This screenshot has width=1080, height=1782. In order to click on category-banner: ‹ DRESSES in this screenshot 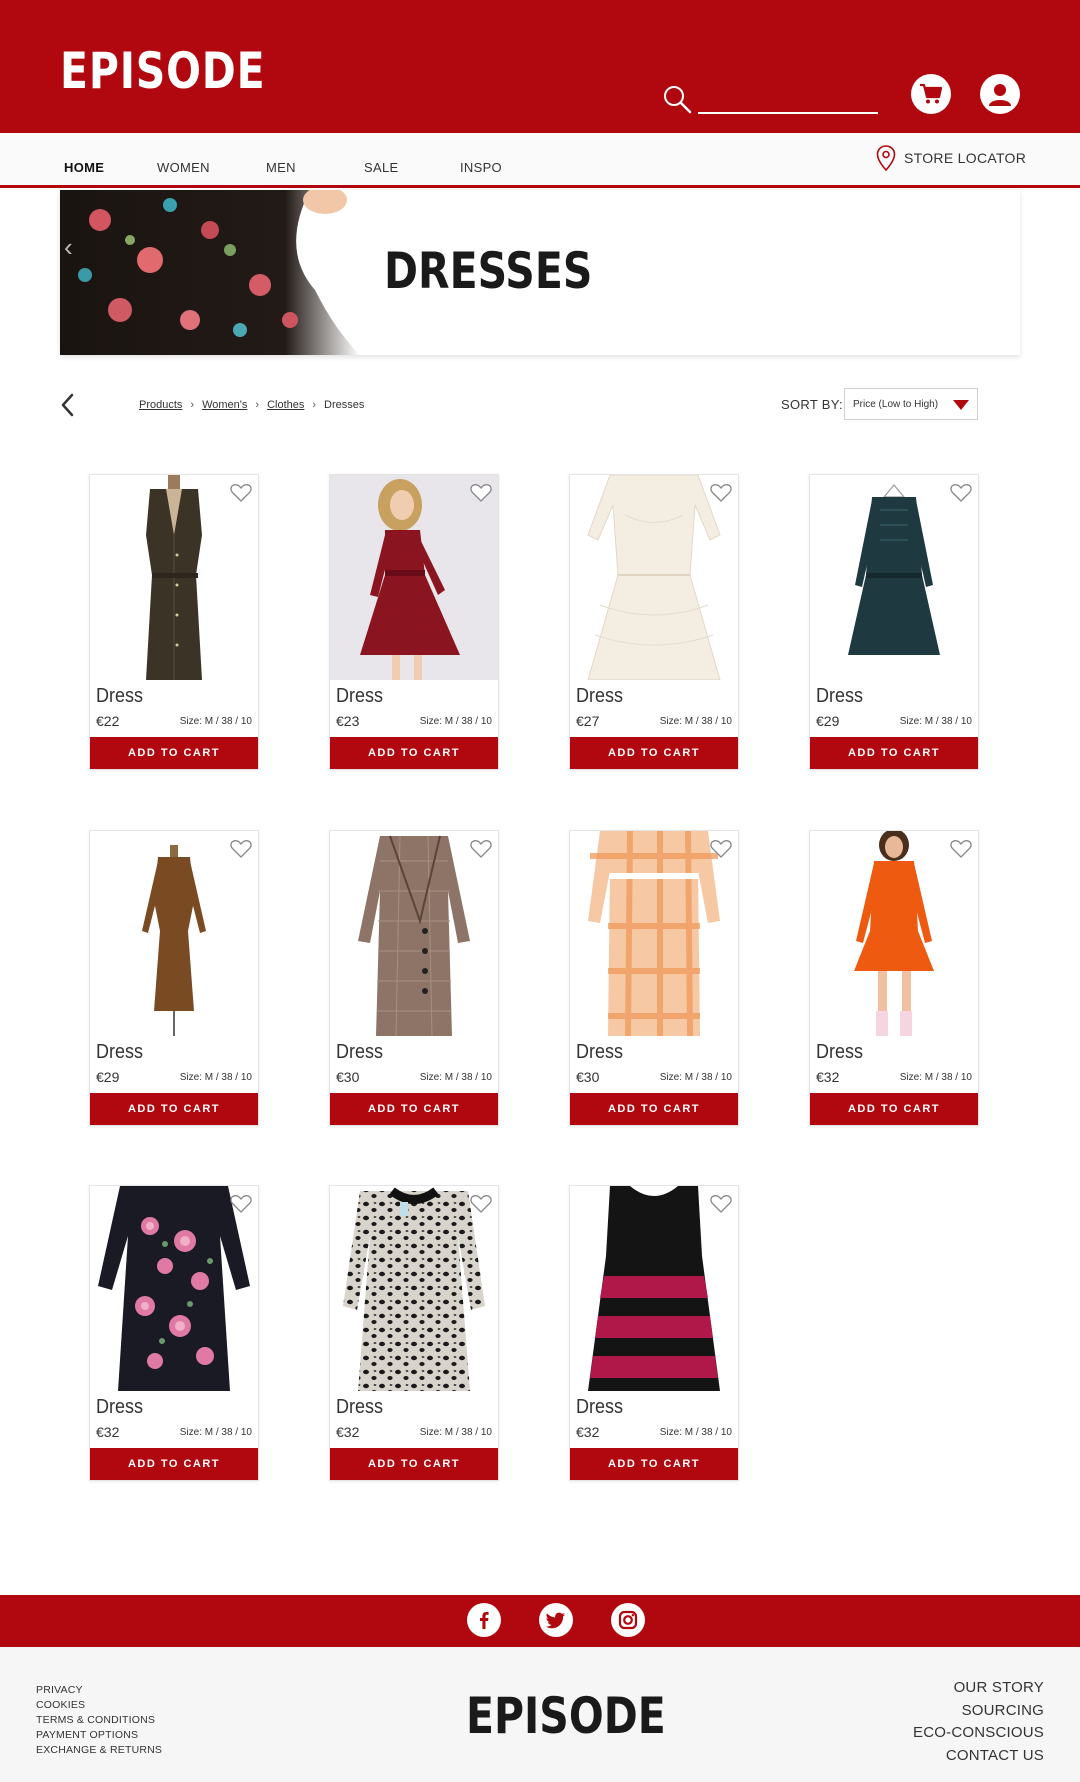, I will do `click(540, 272)`.